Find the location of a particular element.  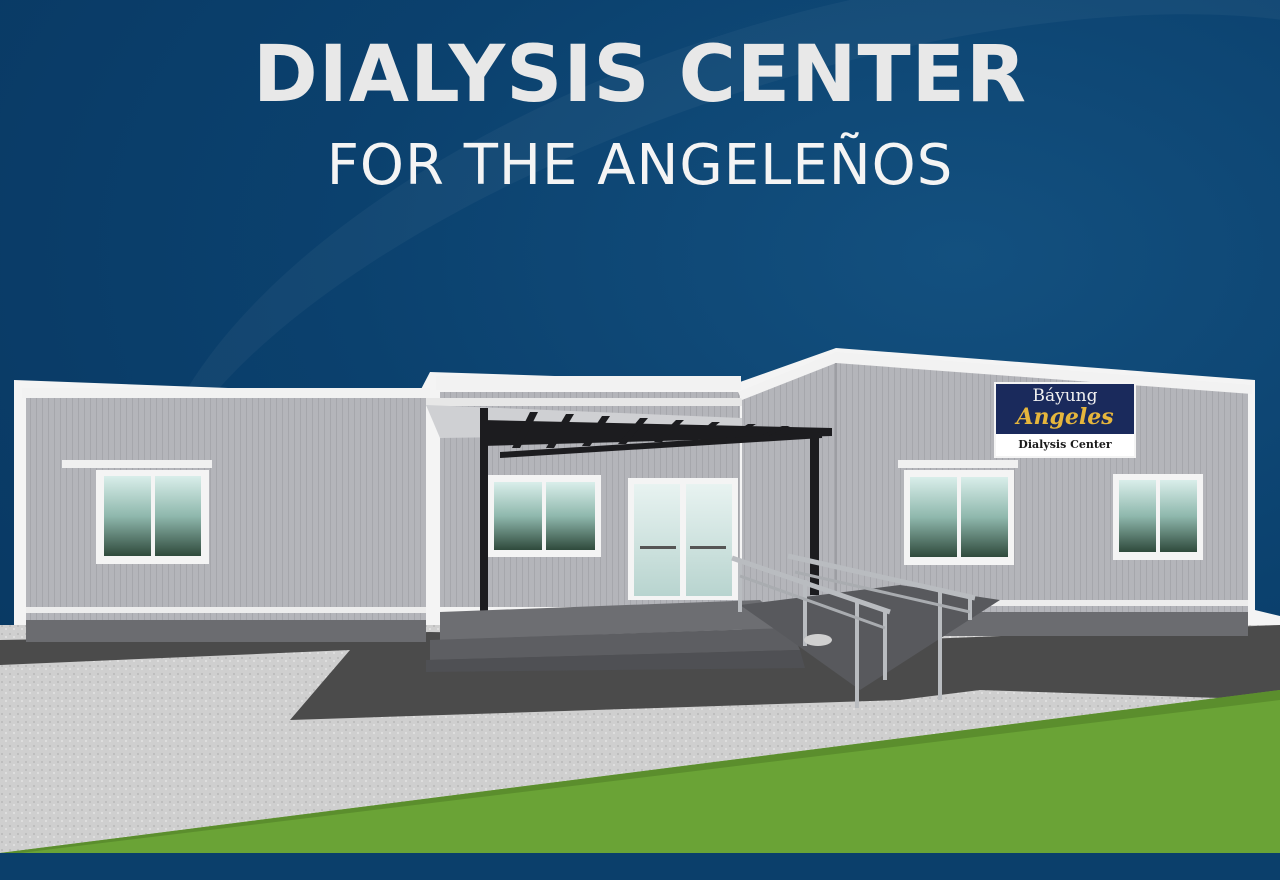

sign-line-2: Angeles is located at coordinates (1065, 417).